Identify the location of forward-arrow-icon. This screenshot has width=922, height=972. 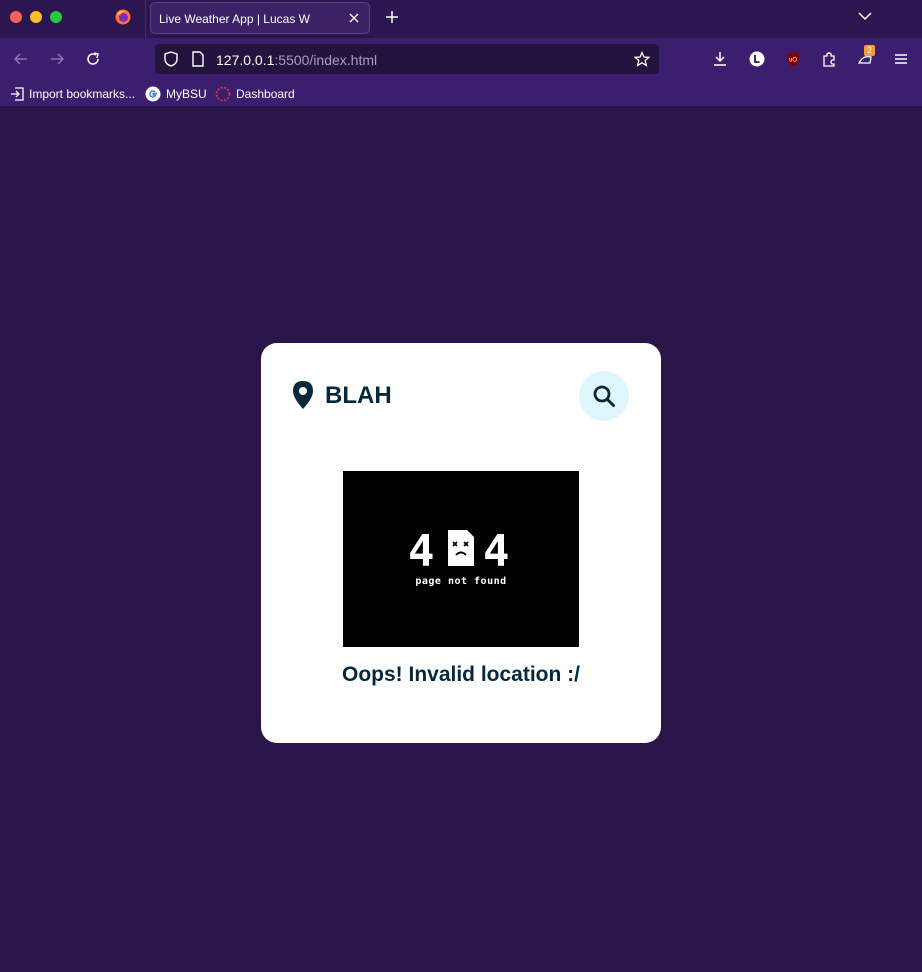
(57, 59).